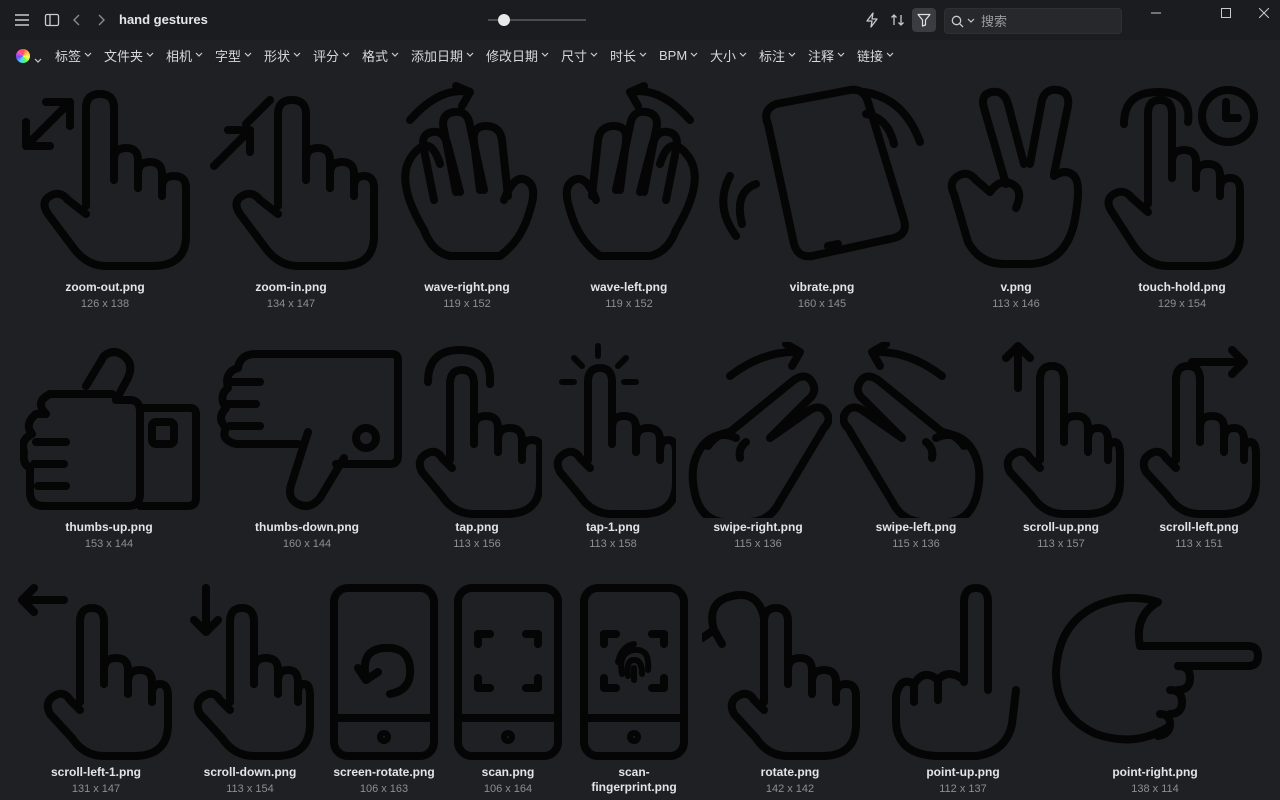 The image size is (1280, 800). I want to click on search-options-chevron-icon, so click(972, 21).